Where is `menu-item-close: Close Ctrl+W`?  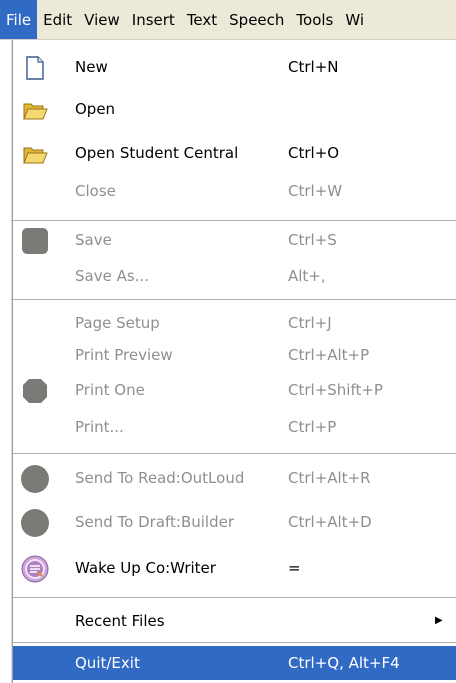
menu-item-close: Close Ctrl+W is located at coordinates (234, 191).